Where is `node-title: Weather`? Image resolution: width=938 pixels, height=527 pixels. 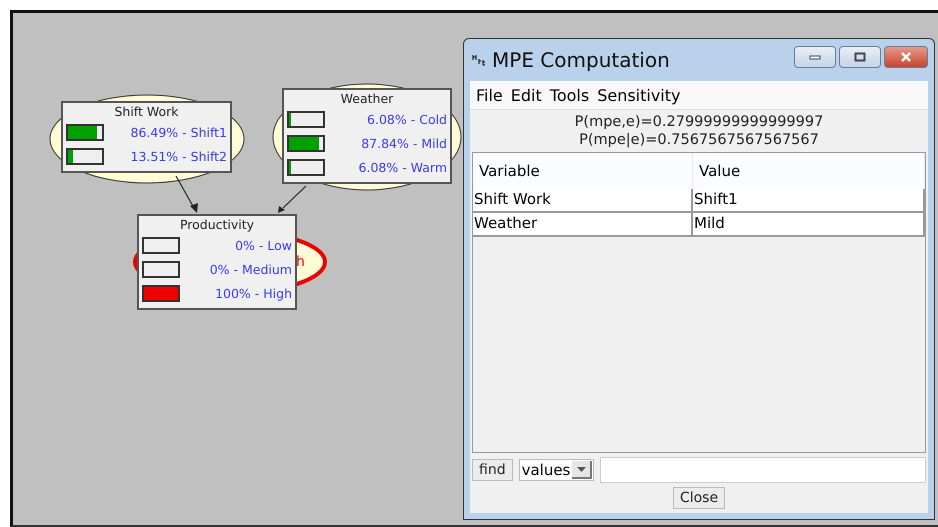
node-title: Weather is located at coordinates (367, 99).